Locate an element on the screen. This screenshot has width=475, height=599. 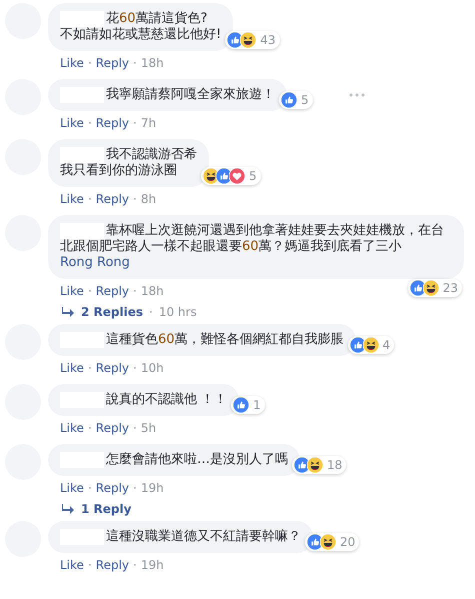
comment-time: 5h is located at coordinates (148, 428).